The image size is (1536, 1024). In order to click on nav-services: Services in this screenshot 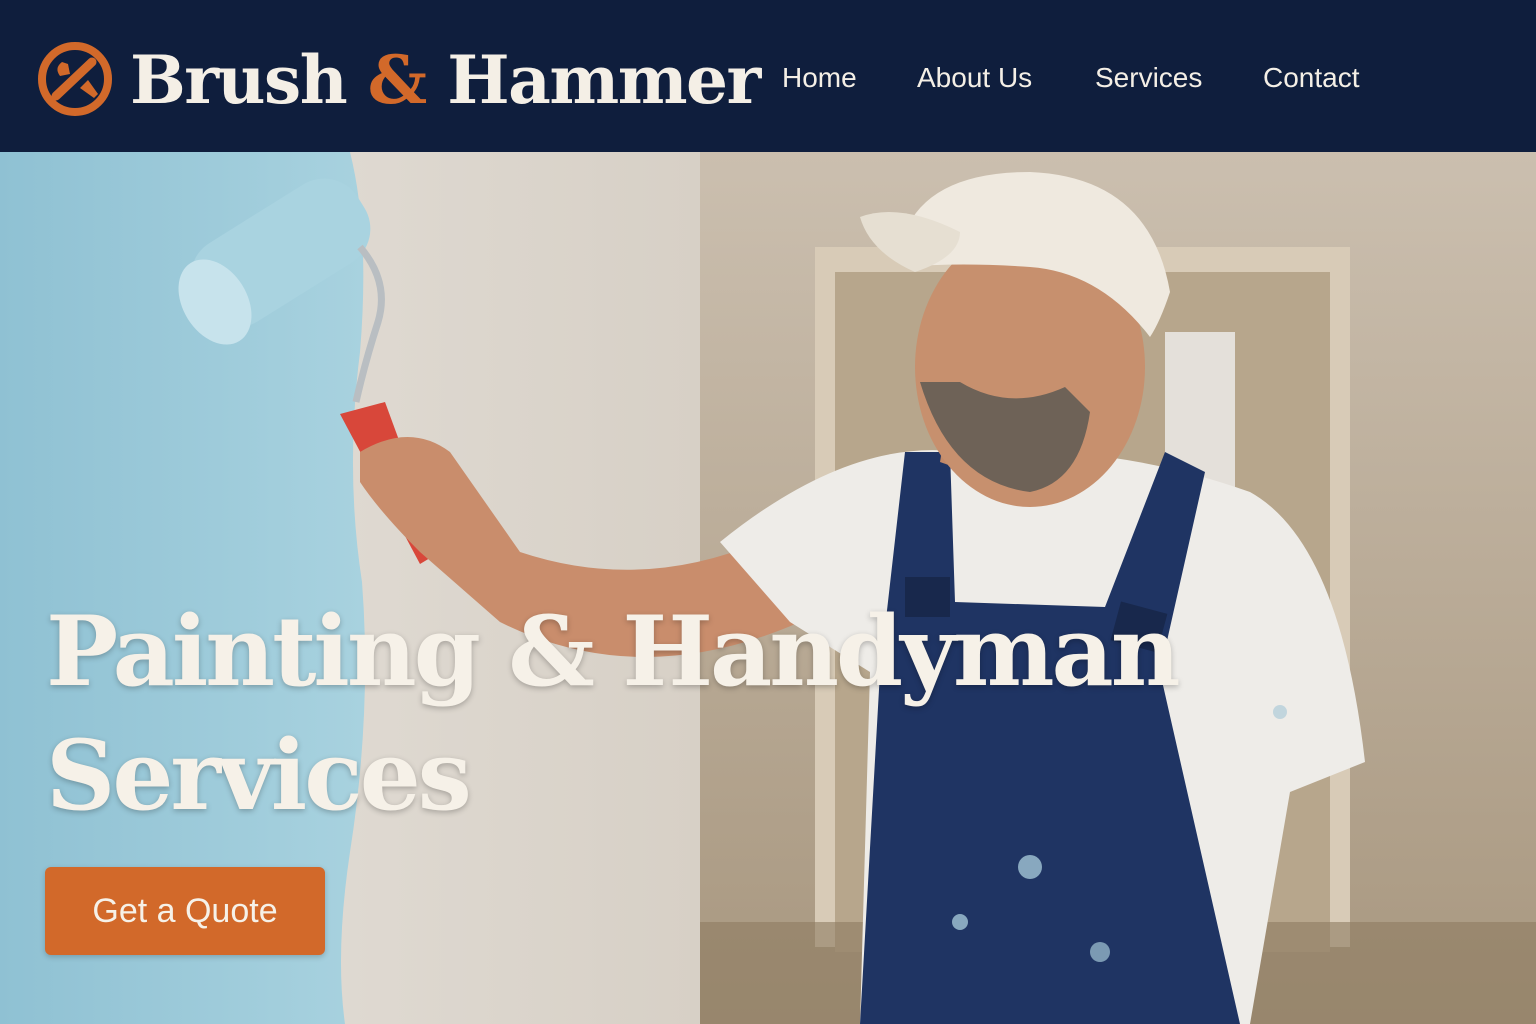, I will do `click(1148, 78)`.